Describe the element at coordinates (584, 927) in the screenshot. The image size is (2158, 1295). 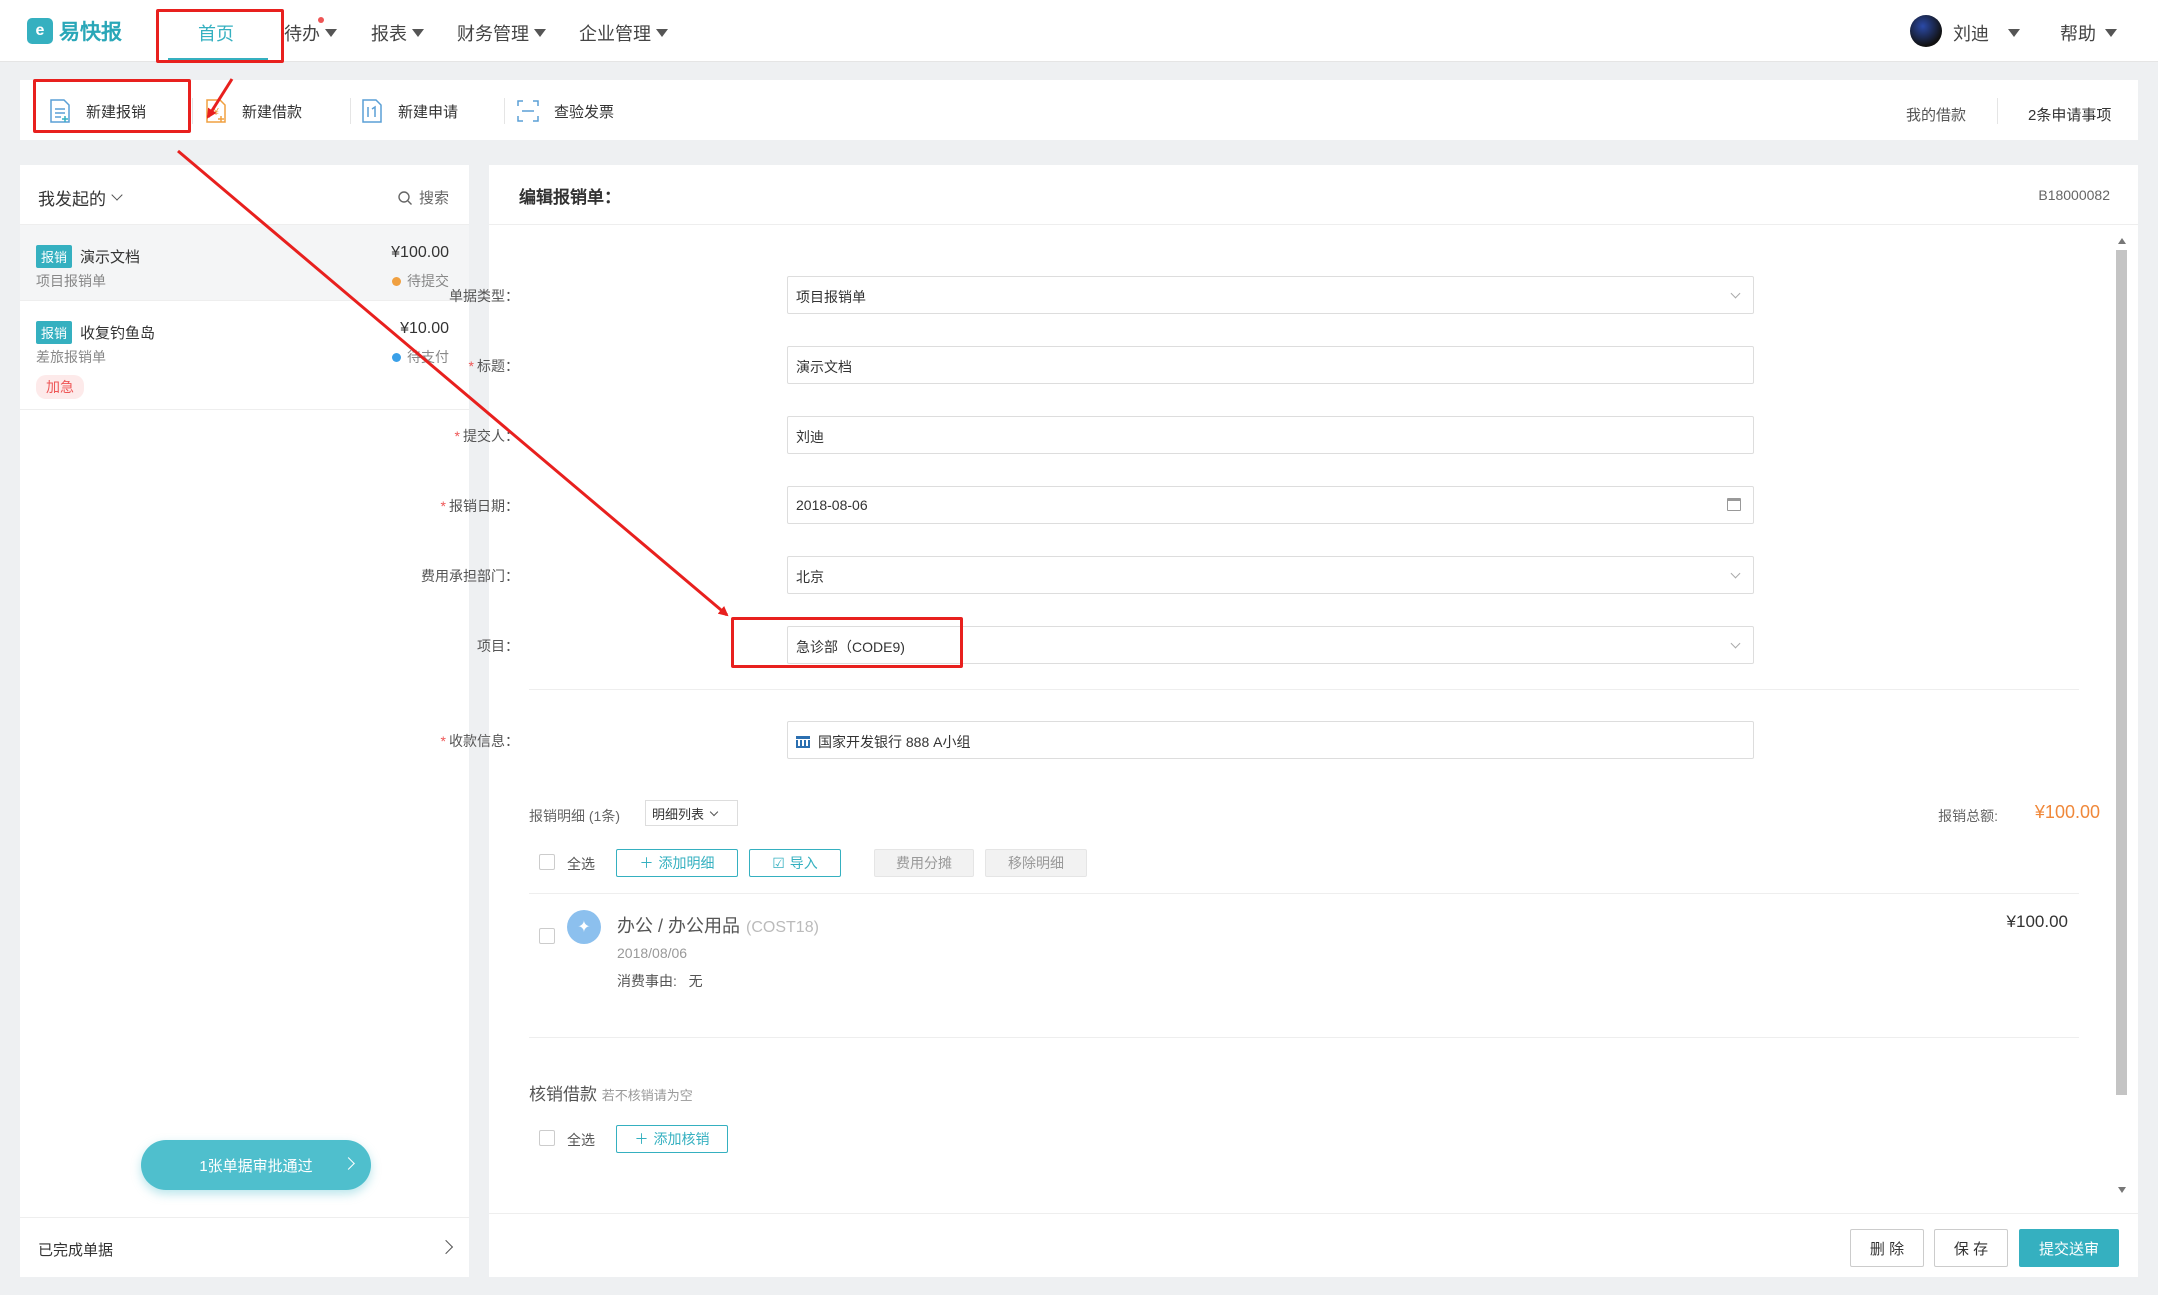
I see `pin-icon: ✦` at that location.